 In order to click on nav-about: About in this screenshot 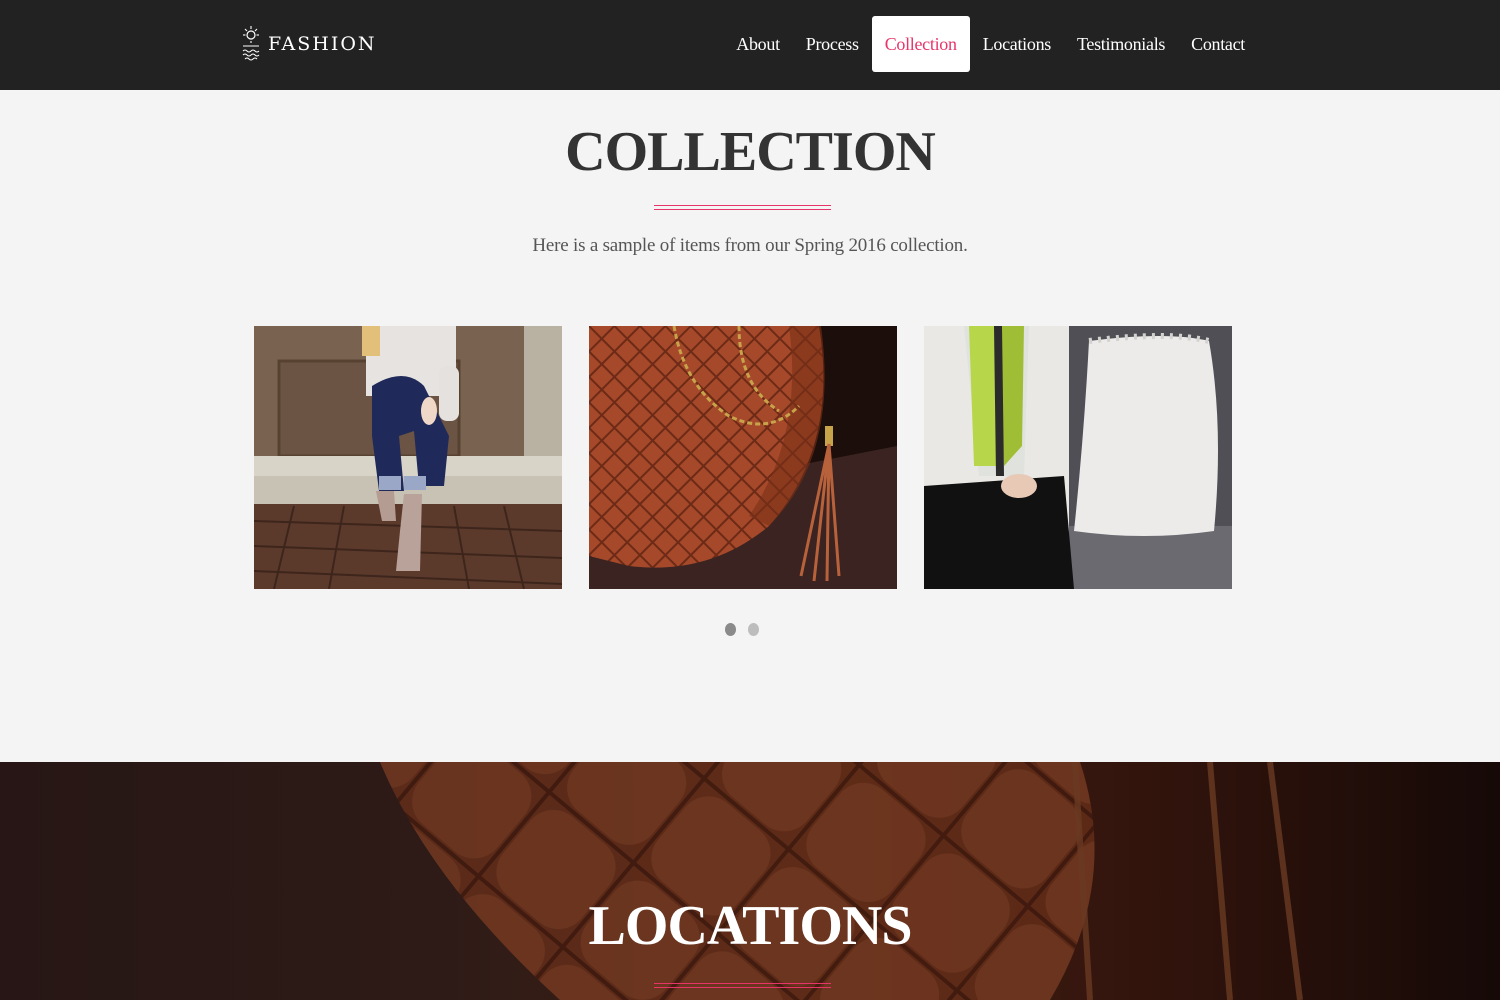, I will do `click(758, 44)`.